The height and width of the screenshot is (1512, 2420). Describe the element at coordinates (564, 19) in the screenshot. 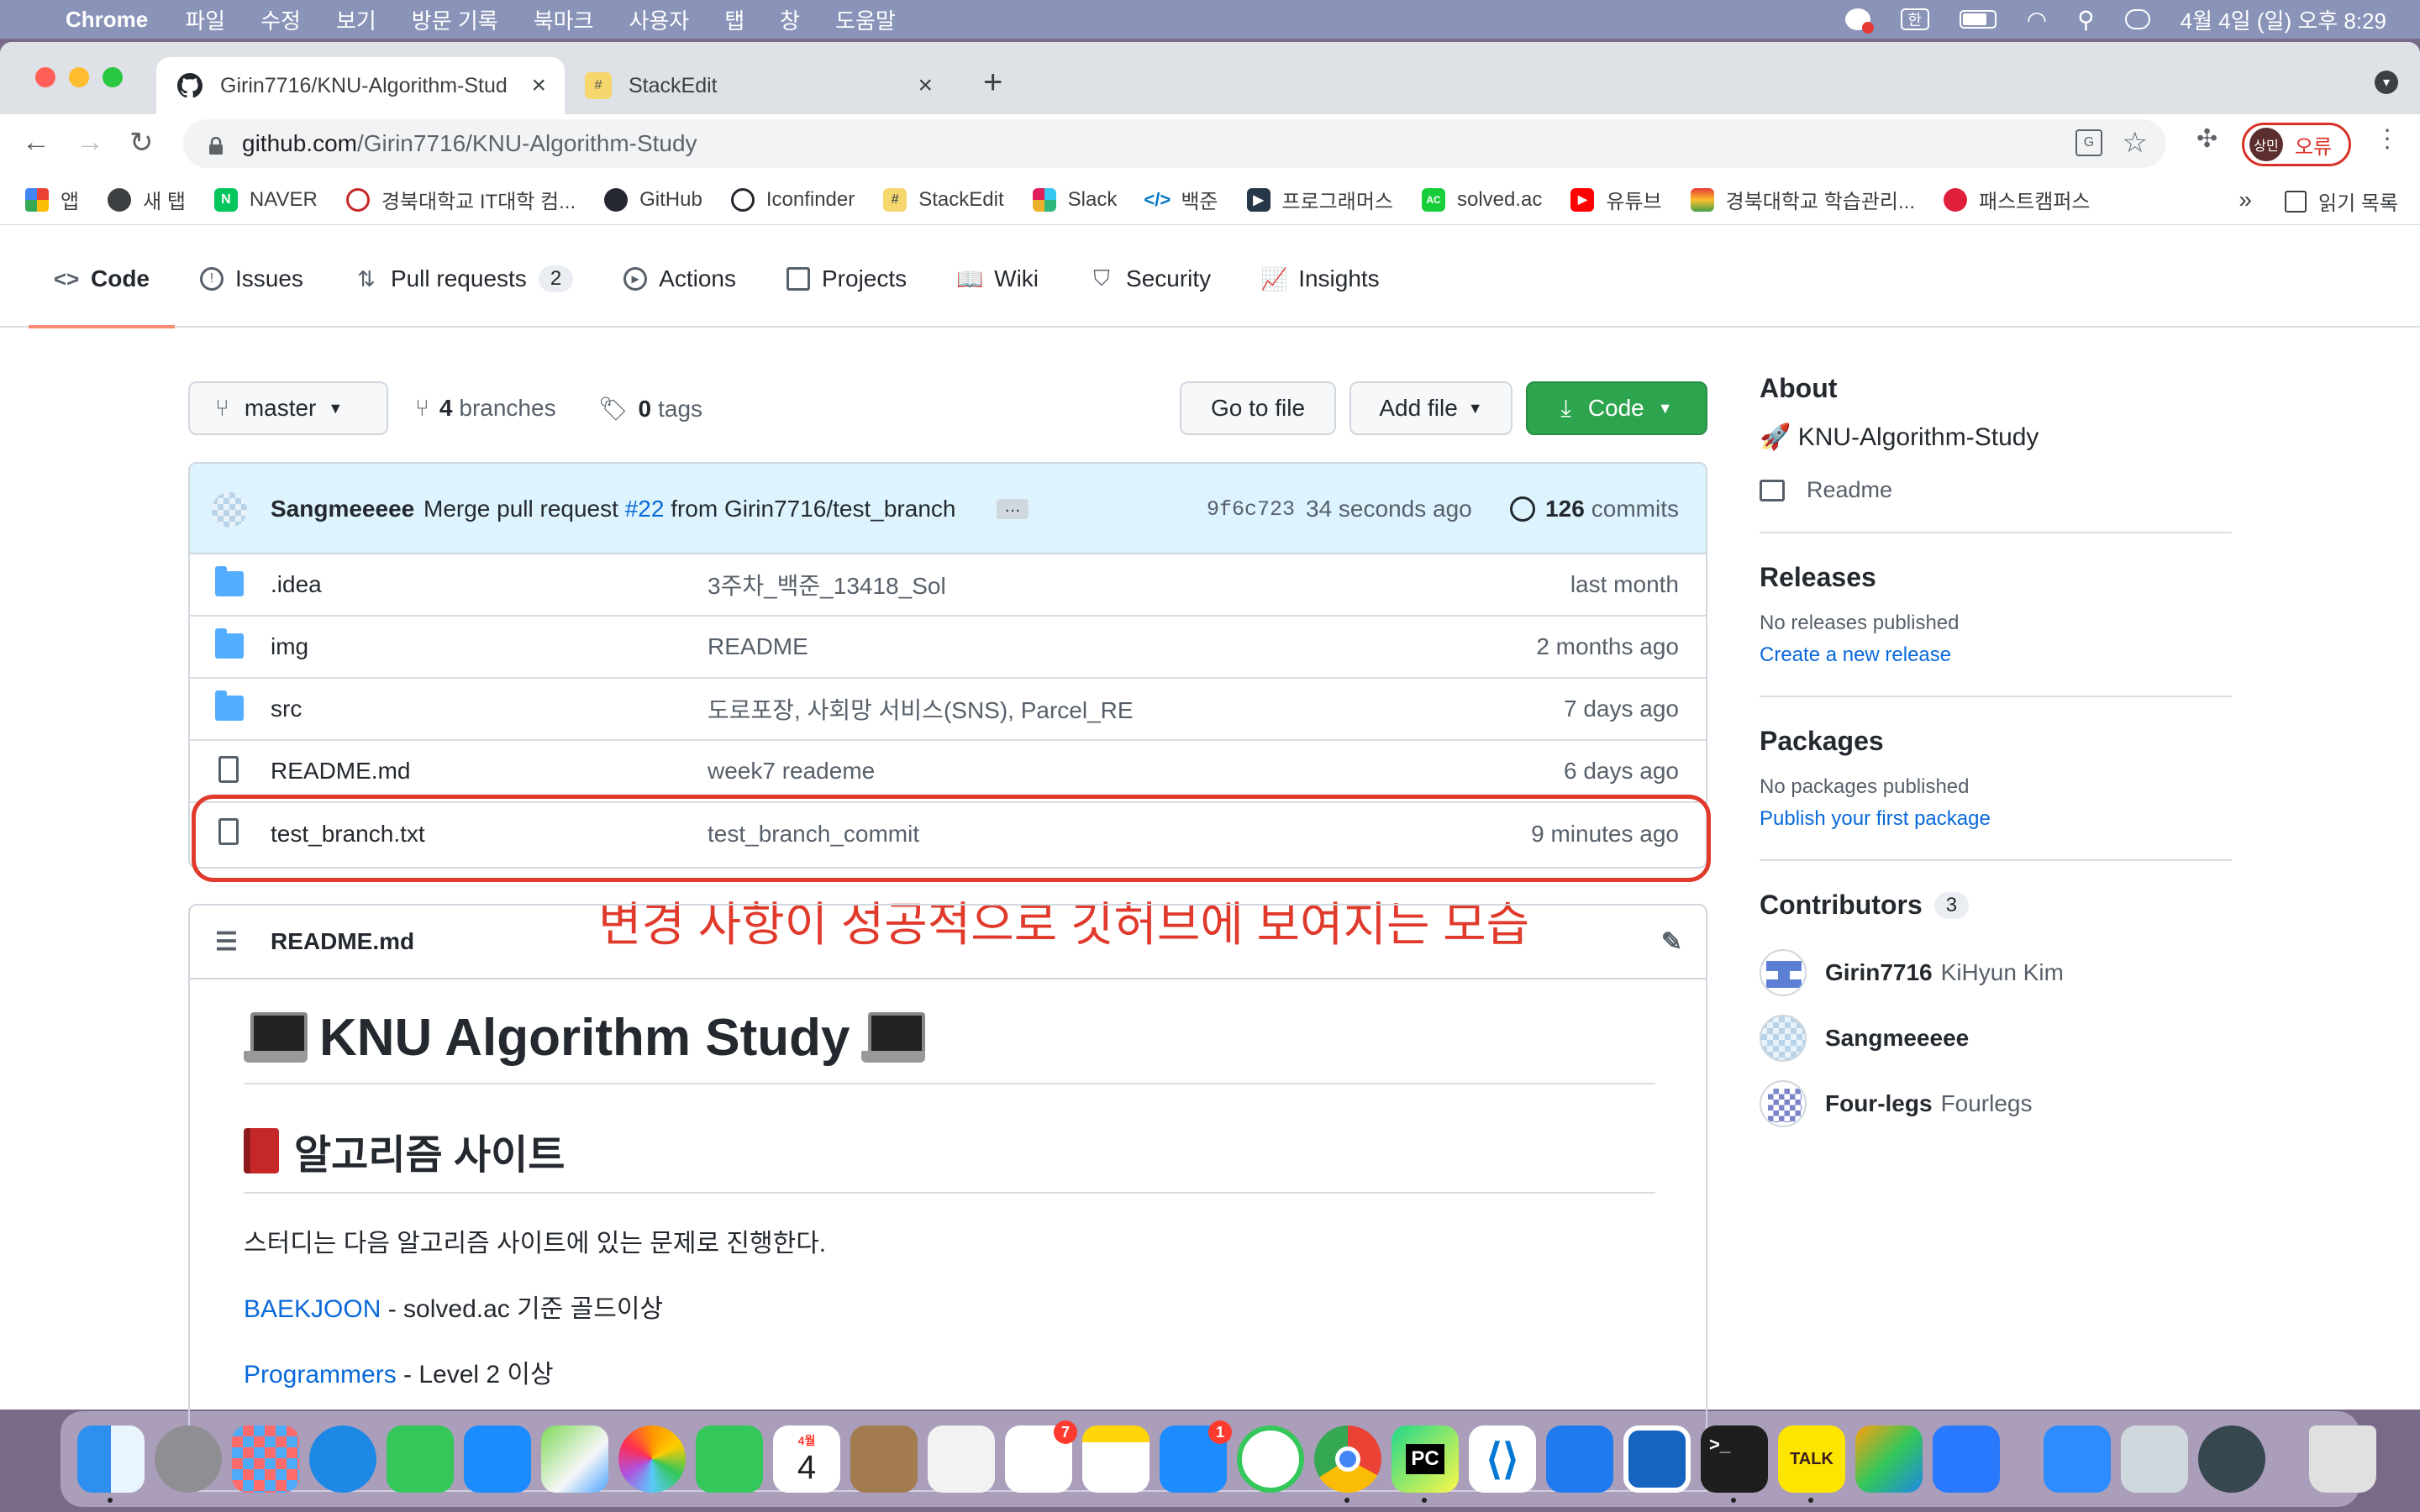

I see `menu-bookmarks: 북마크` at that location.